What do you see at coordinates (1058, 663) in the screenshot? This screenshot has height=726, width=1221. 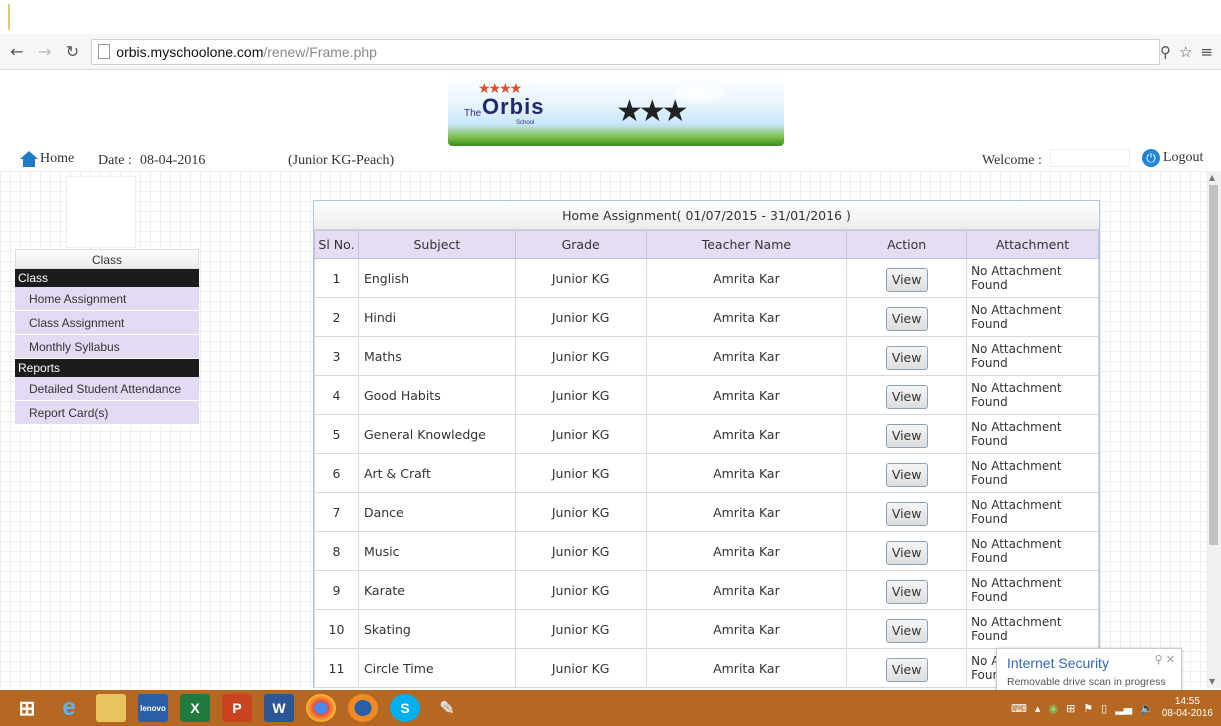 I see `toast-title: Internet Security` at bounding box center [1058, 663].